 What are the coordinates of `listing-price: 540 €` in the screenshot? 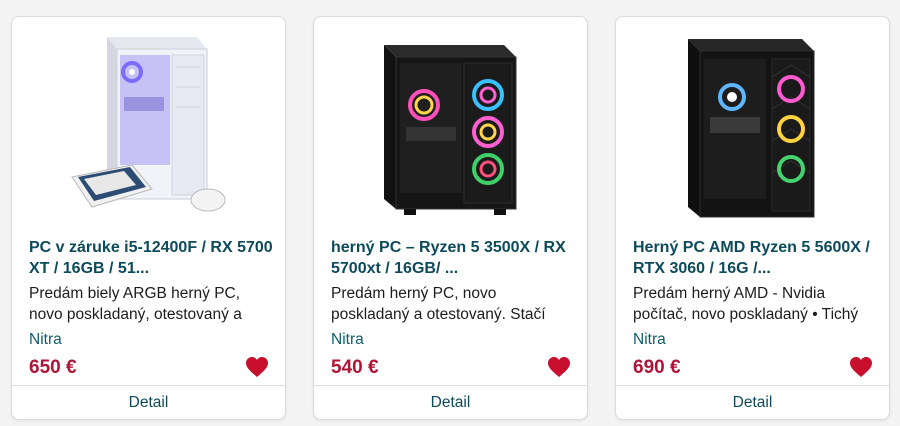 It's located at (355, 367).